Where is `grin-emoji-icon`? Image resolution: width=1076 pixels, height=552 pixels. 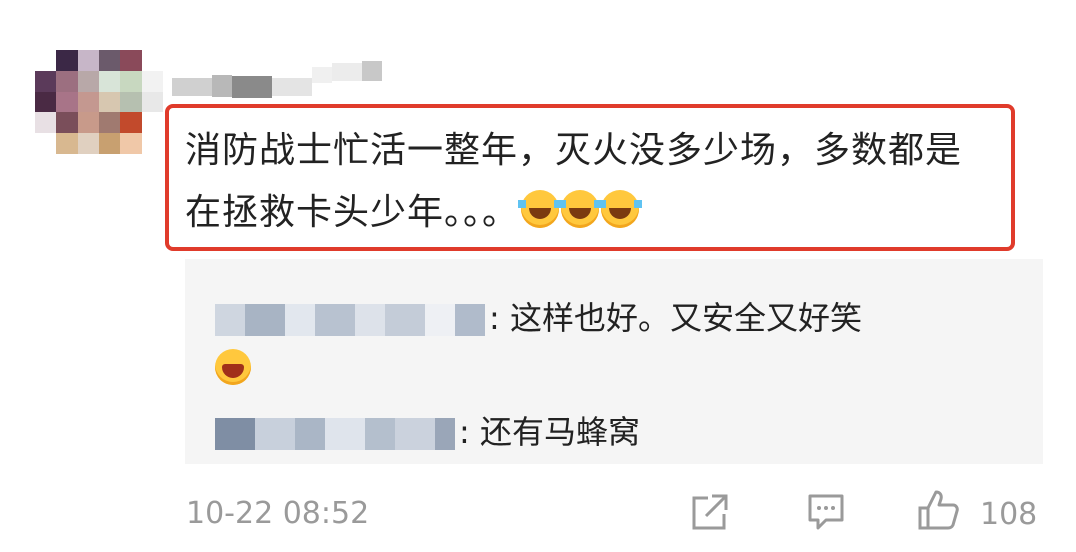 grin-emoji-icon is located at coordinates (233, 367).